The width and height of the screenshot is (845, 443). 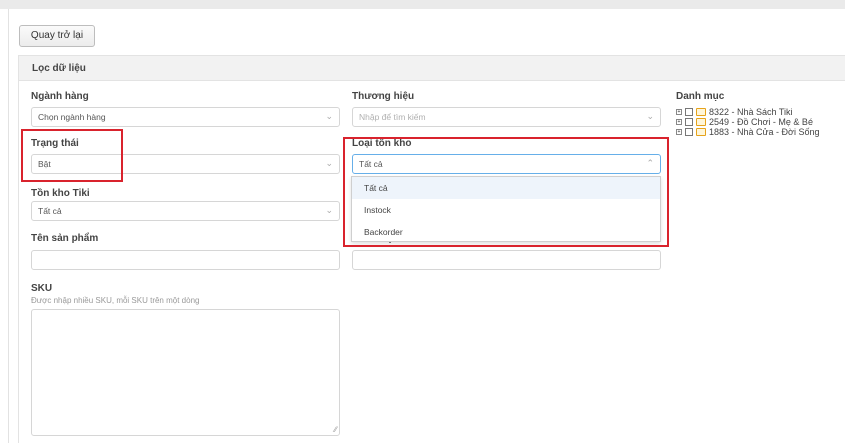 What do you see at coordinates (60, 193) in the screenshot?
I see `ton-kho-tiki-label: Tồn kho Tiki` at bounding box center [60, 193].